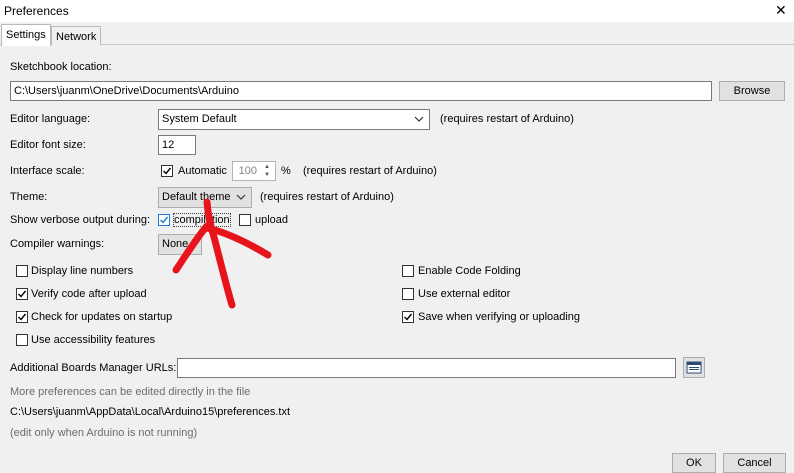  Describe the element at coordinates (408, 294) in the screenshot. I see `external-editor-checkbox` at that location.